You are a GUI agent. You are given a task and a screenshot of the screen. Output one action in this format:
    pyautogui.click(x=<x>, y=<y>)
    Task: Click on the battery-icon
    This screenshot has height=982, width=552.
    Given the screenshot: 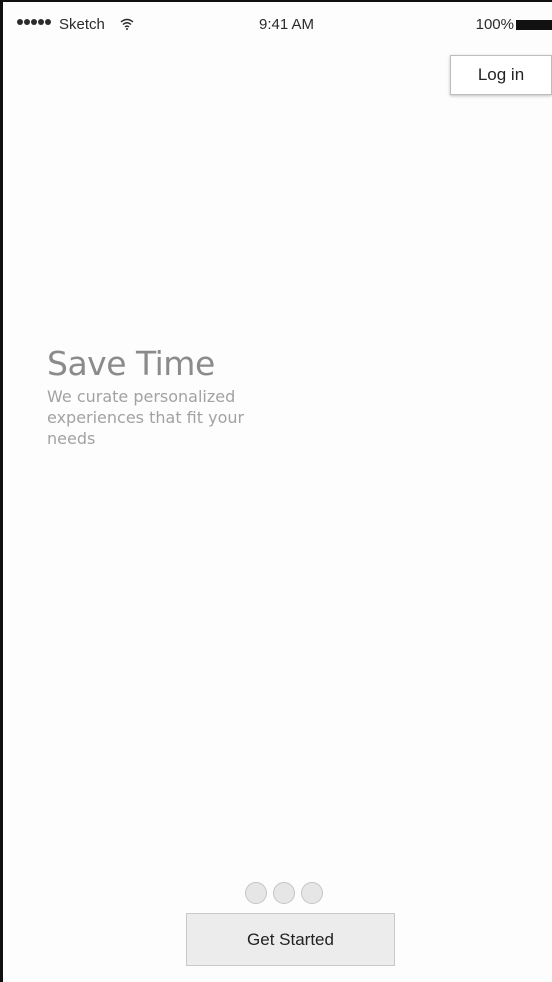 What is the action you would take?
    pyautogui.click(x=534, y=25)
    